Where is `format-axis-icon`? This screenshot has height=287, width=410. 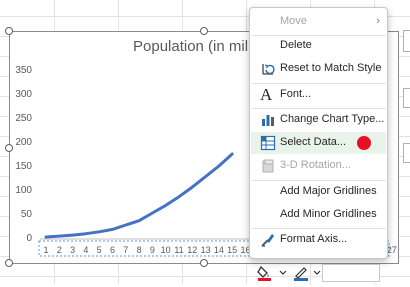
format-axis-icon is located at coordinates (268, 240).